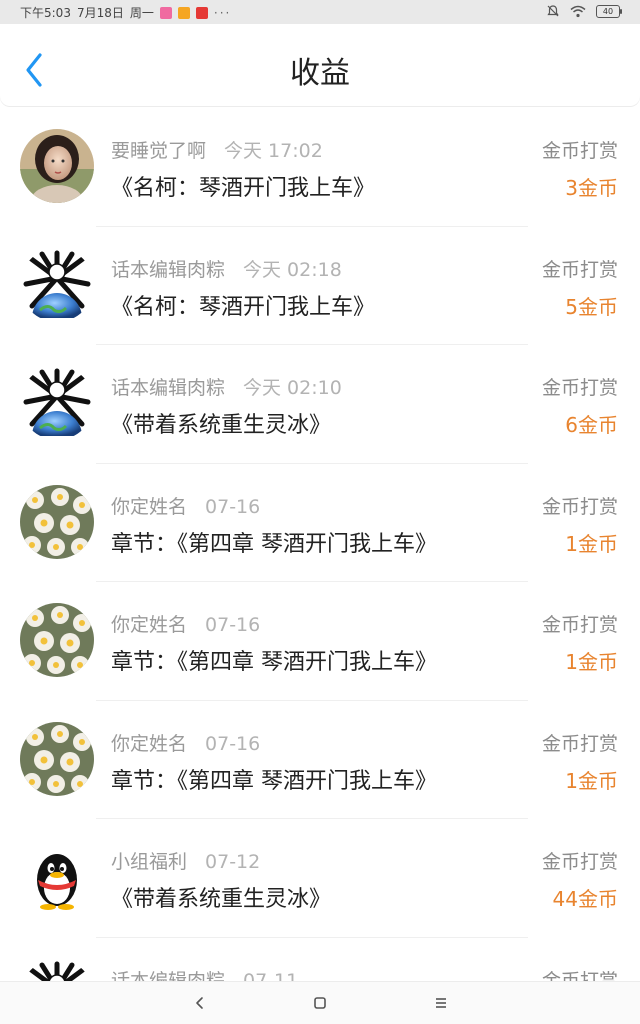 This screenshot has height=1024, width=640. Describe the element at coordinates (320, 878) in the screenshot. I see `list-item: 小组福利 07-12 《带着系统重生灵冰》 金币打赏 44金币` at that location.